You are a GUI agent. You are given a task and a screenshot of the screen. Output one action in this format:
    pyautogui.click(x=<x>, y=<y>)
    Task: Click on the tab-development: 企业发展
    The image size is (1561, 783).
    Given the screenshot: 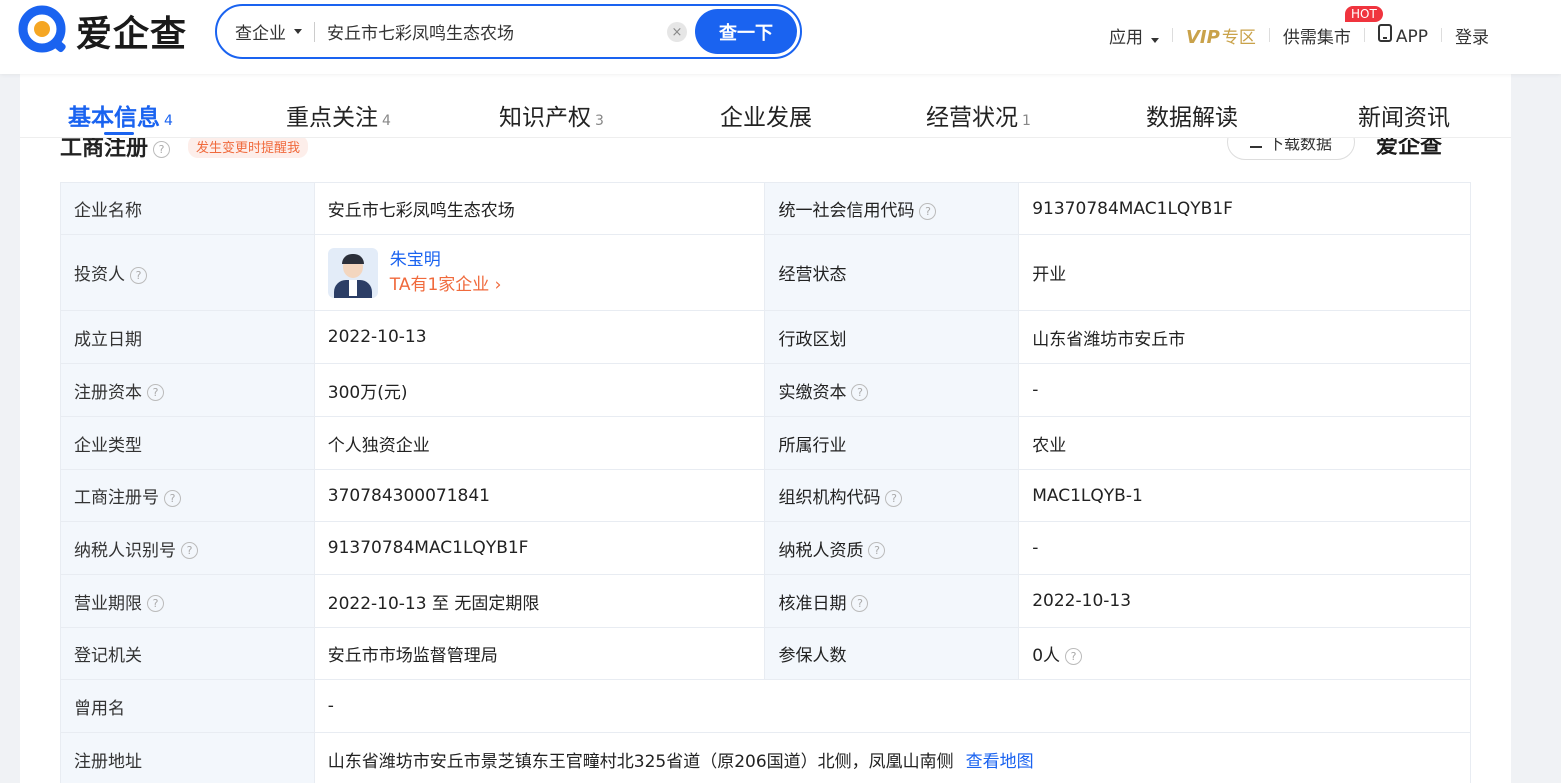 What is the action you would take?
    pyautogui.click(x=766, y=115)
    